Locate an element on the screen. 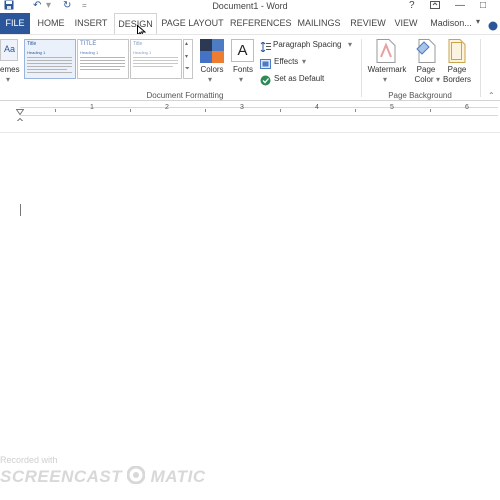 This screenshot has width=500, height=500. ruler-number: 1 is located at coordinates (92, 107).